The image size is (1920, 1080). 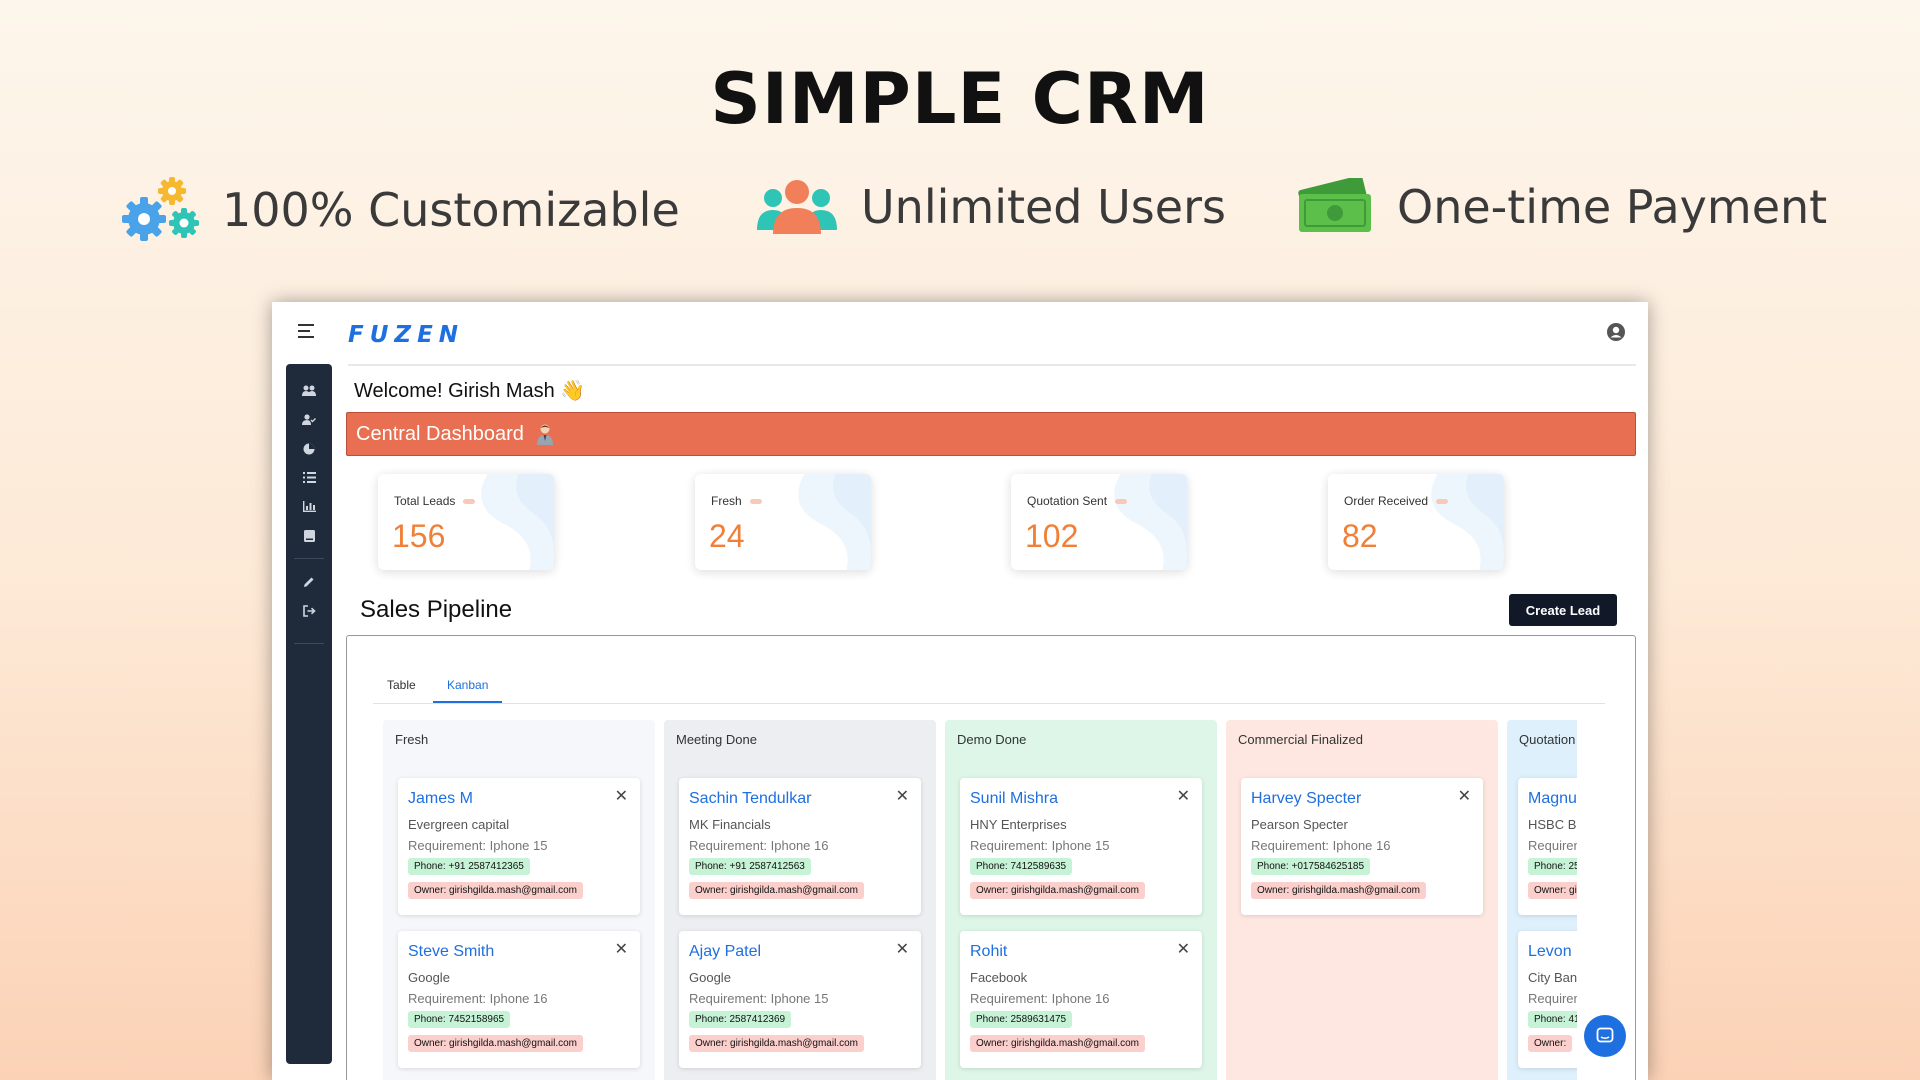 What do you see at coordinates (960, 333) in the screenshot?
I see `top-bar: FUZEN` at bounding box center [960, 333].